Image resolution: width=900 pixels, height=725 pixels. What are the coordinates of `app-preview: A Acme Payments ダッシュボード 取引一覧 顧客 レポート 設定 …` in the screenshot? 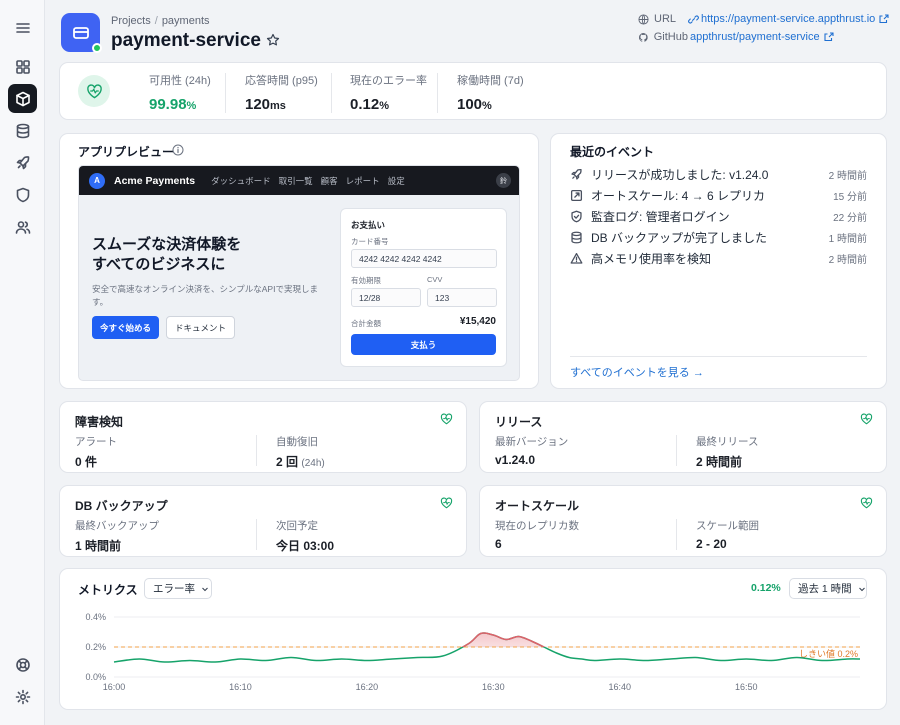 It's located at (299, 273).